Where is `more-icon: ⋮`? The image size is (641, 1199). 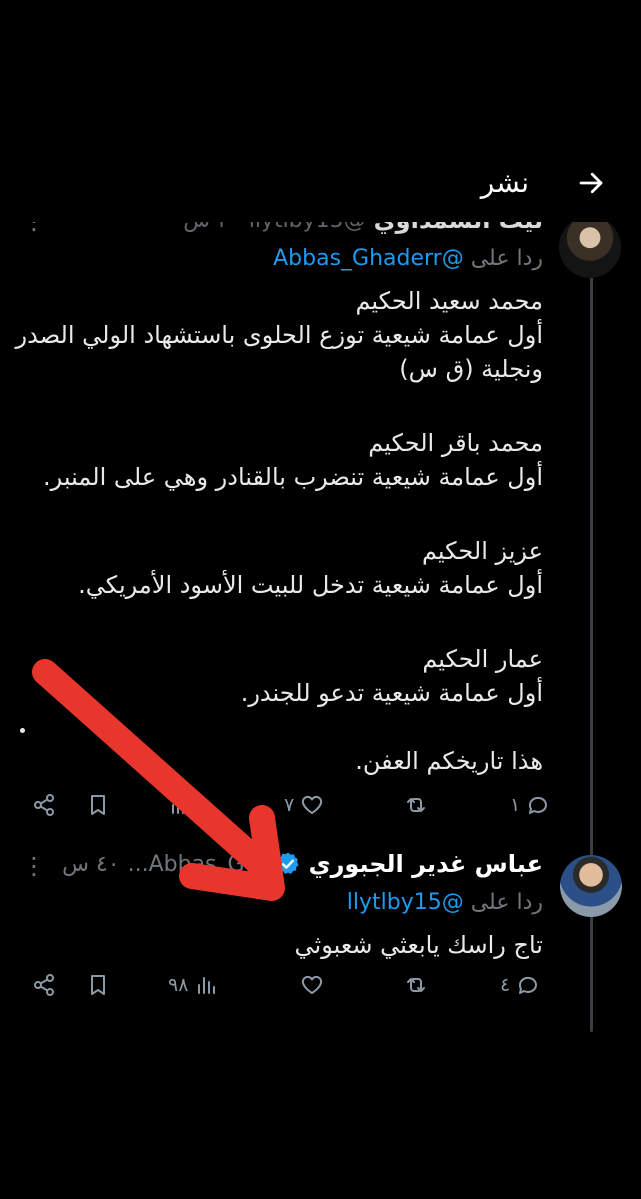 more-icon: ⋮ is located at coordinates (35, 866).